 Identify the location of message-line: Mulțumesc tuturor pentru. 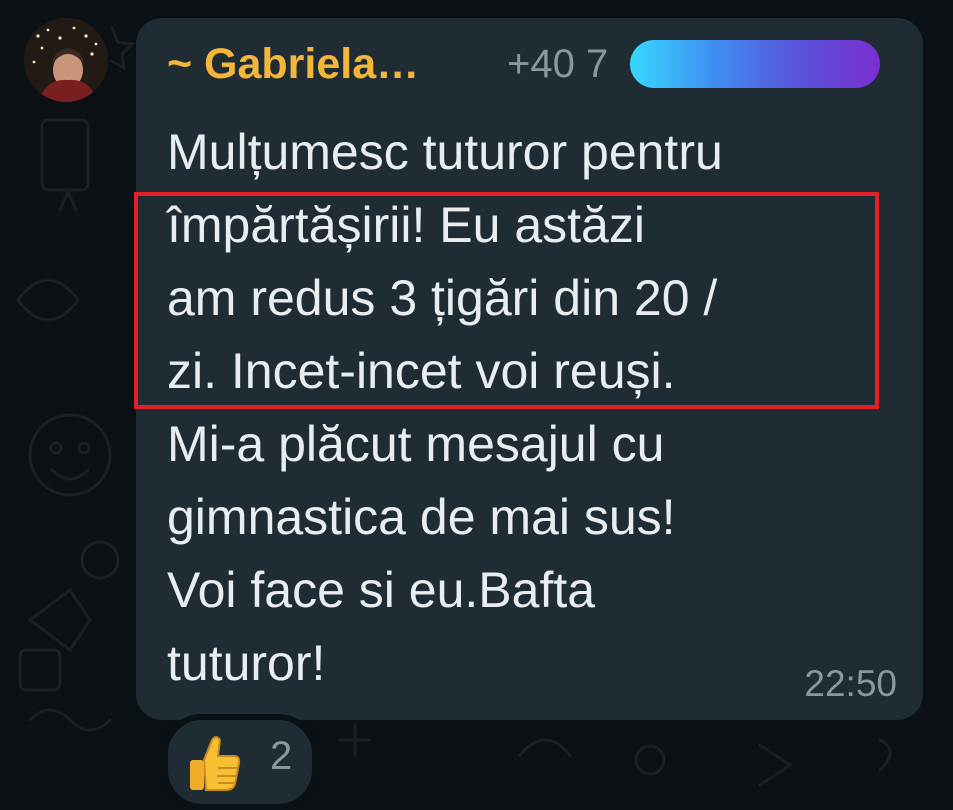
(445, 152).